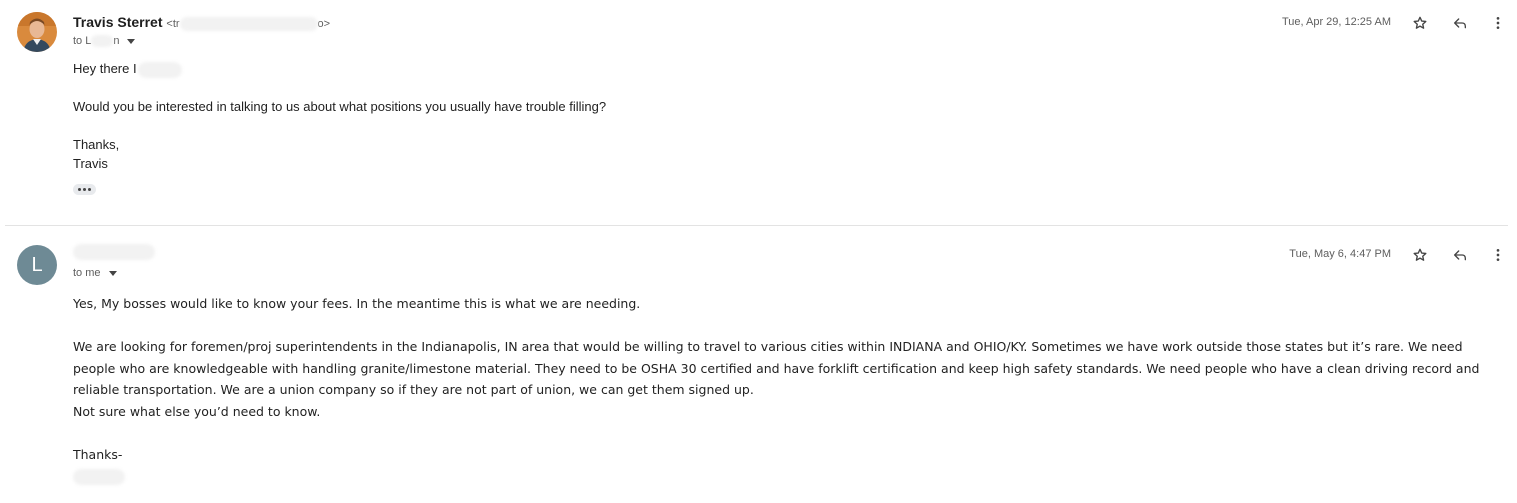 The width and height of the screenshot is (1517, 503). Describe the element at coordinates (159, 69) in the screenshot. I see `redacted-name` at that location.